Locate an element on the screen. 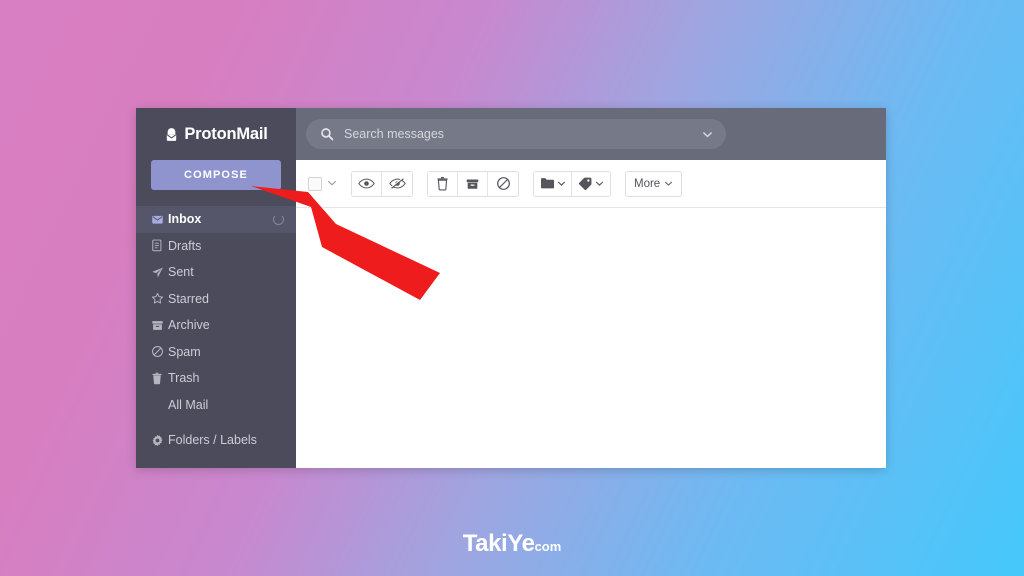  sidebar-item-label: All Mail is located at coordinates (188, 404).